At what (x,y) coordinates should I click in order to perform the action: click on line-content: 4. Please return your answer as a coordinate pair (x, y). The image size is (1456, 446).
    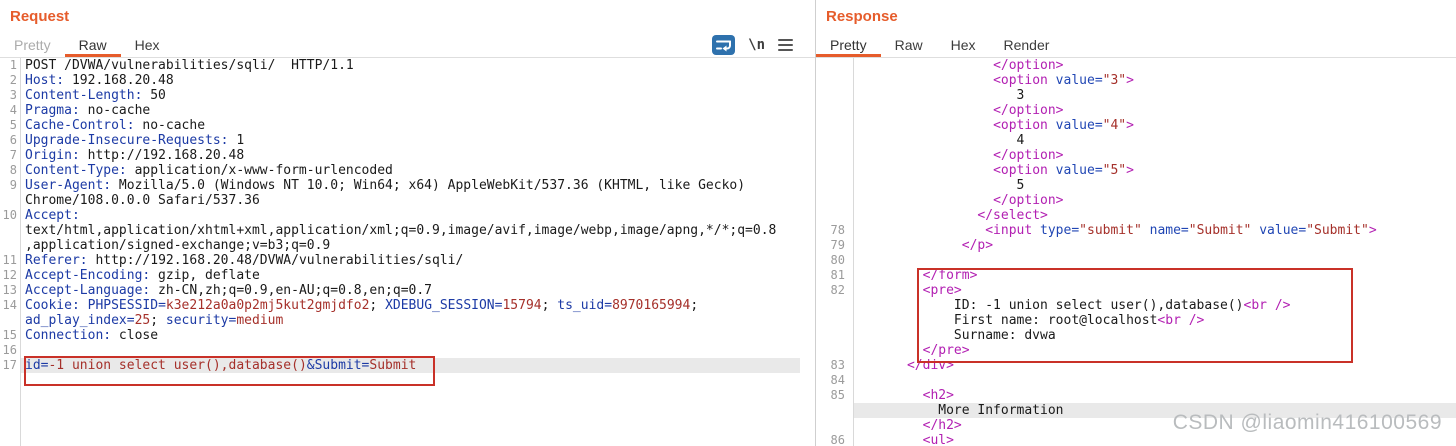
    Looking at the image, I should click on (942, 140).